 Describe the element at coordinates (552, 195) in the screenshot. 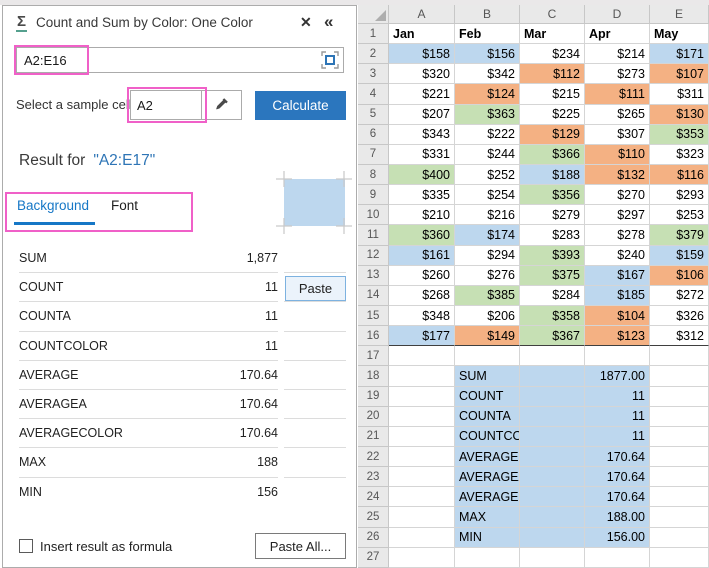

I see `cell-C9: $356` at that location.